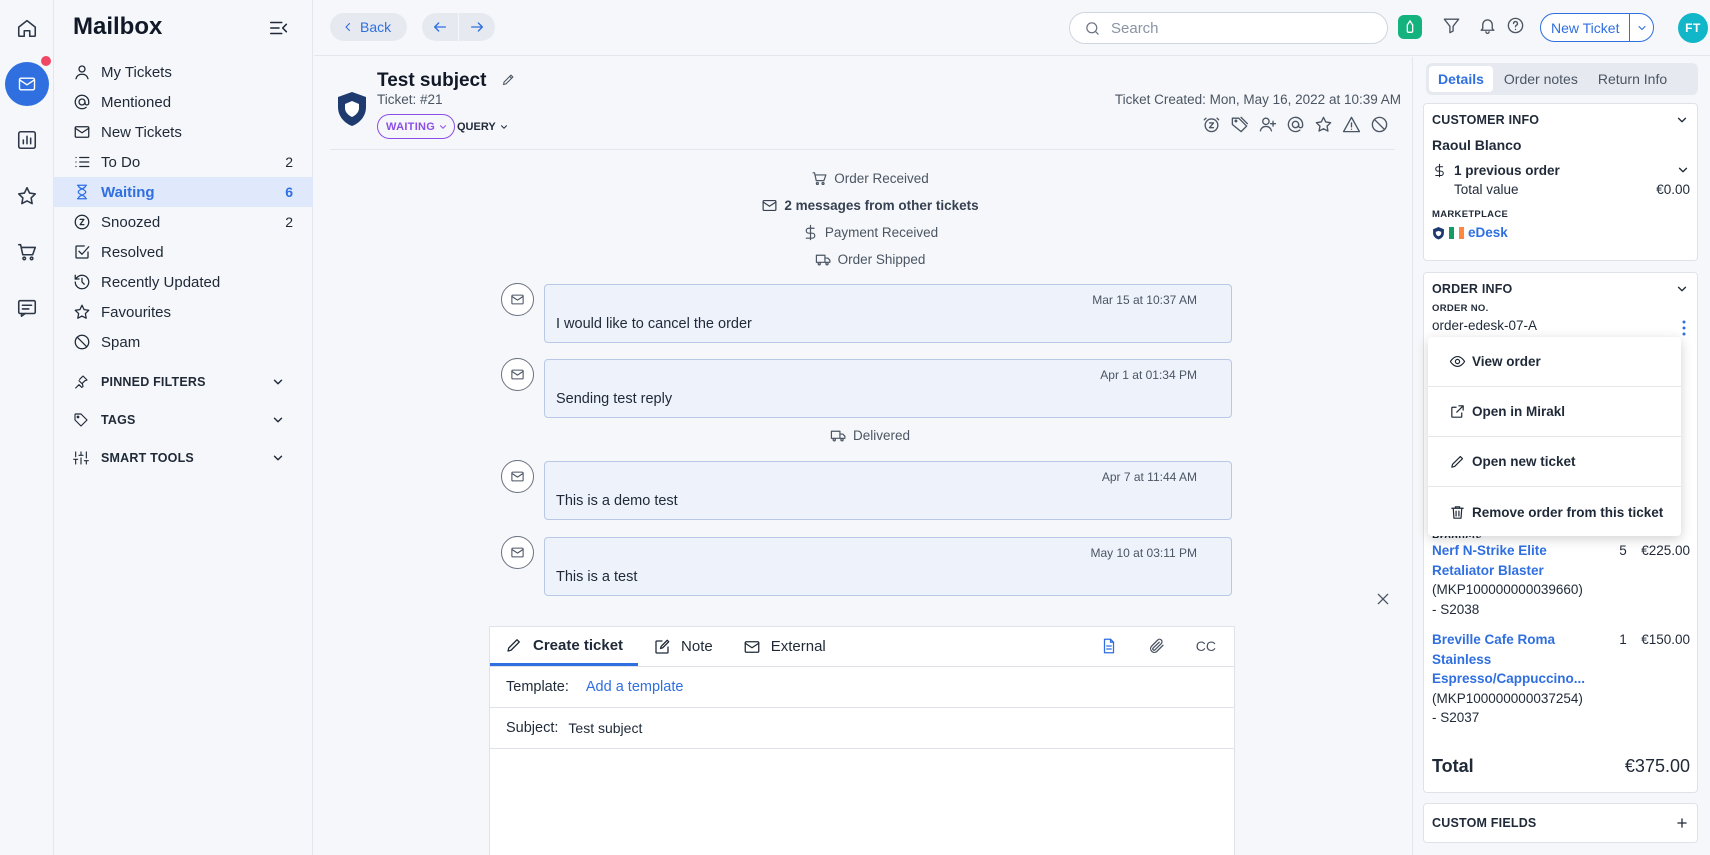  Describe the element at coordinates (1682, 823) in the screenshot. I see `plus-icon` at that location.